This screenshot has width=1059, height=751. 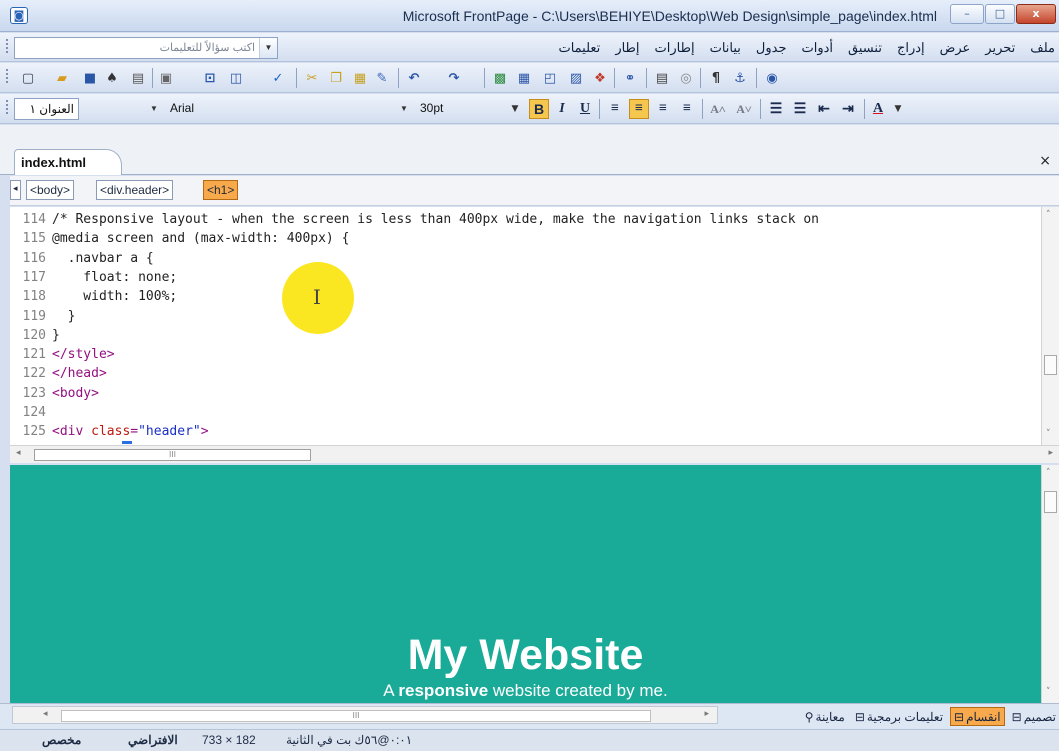 What do you see at coordinates (639, 109) in the screenshot?
I see `align-center-icon: ≡` at bounding box center [639, 109].